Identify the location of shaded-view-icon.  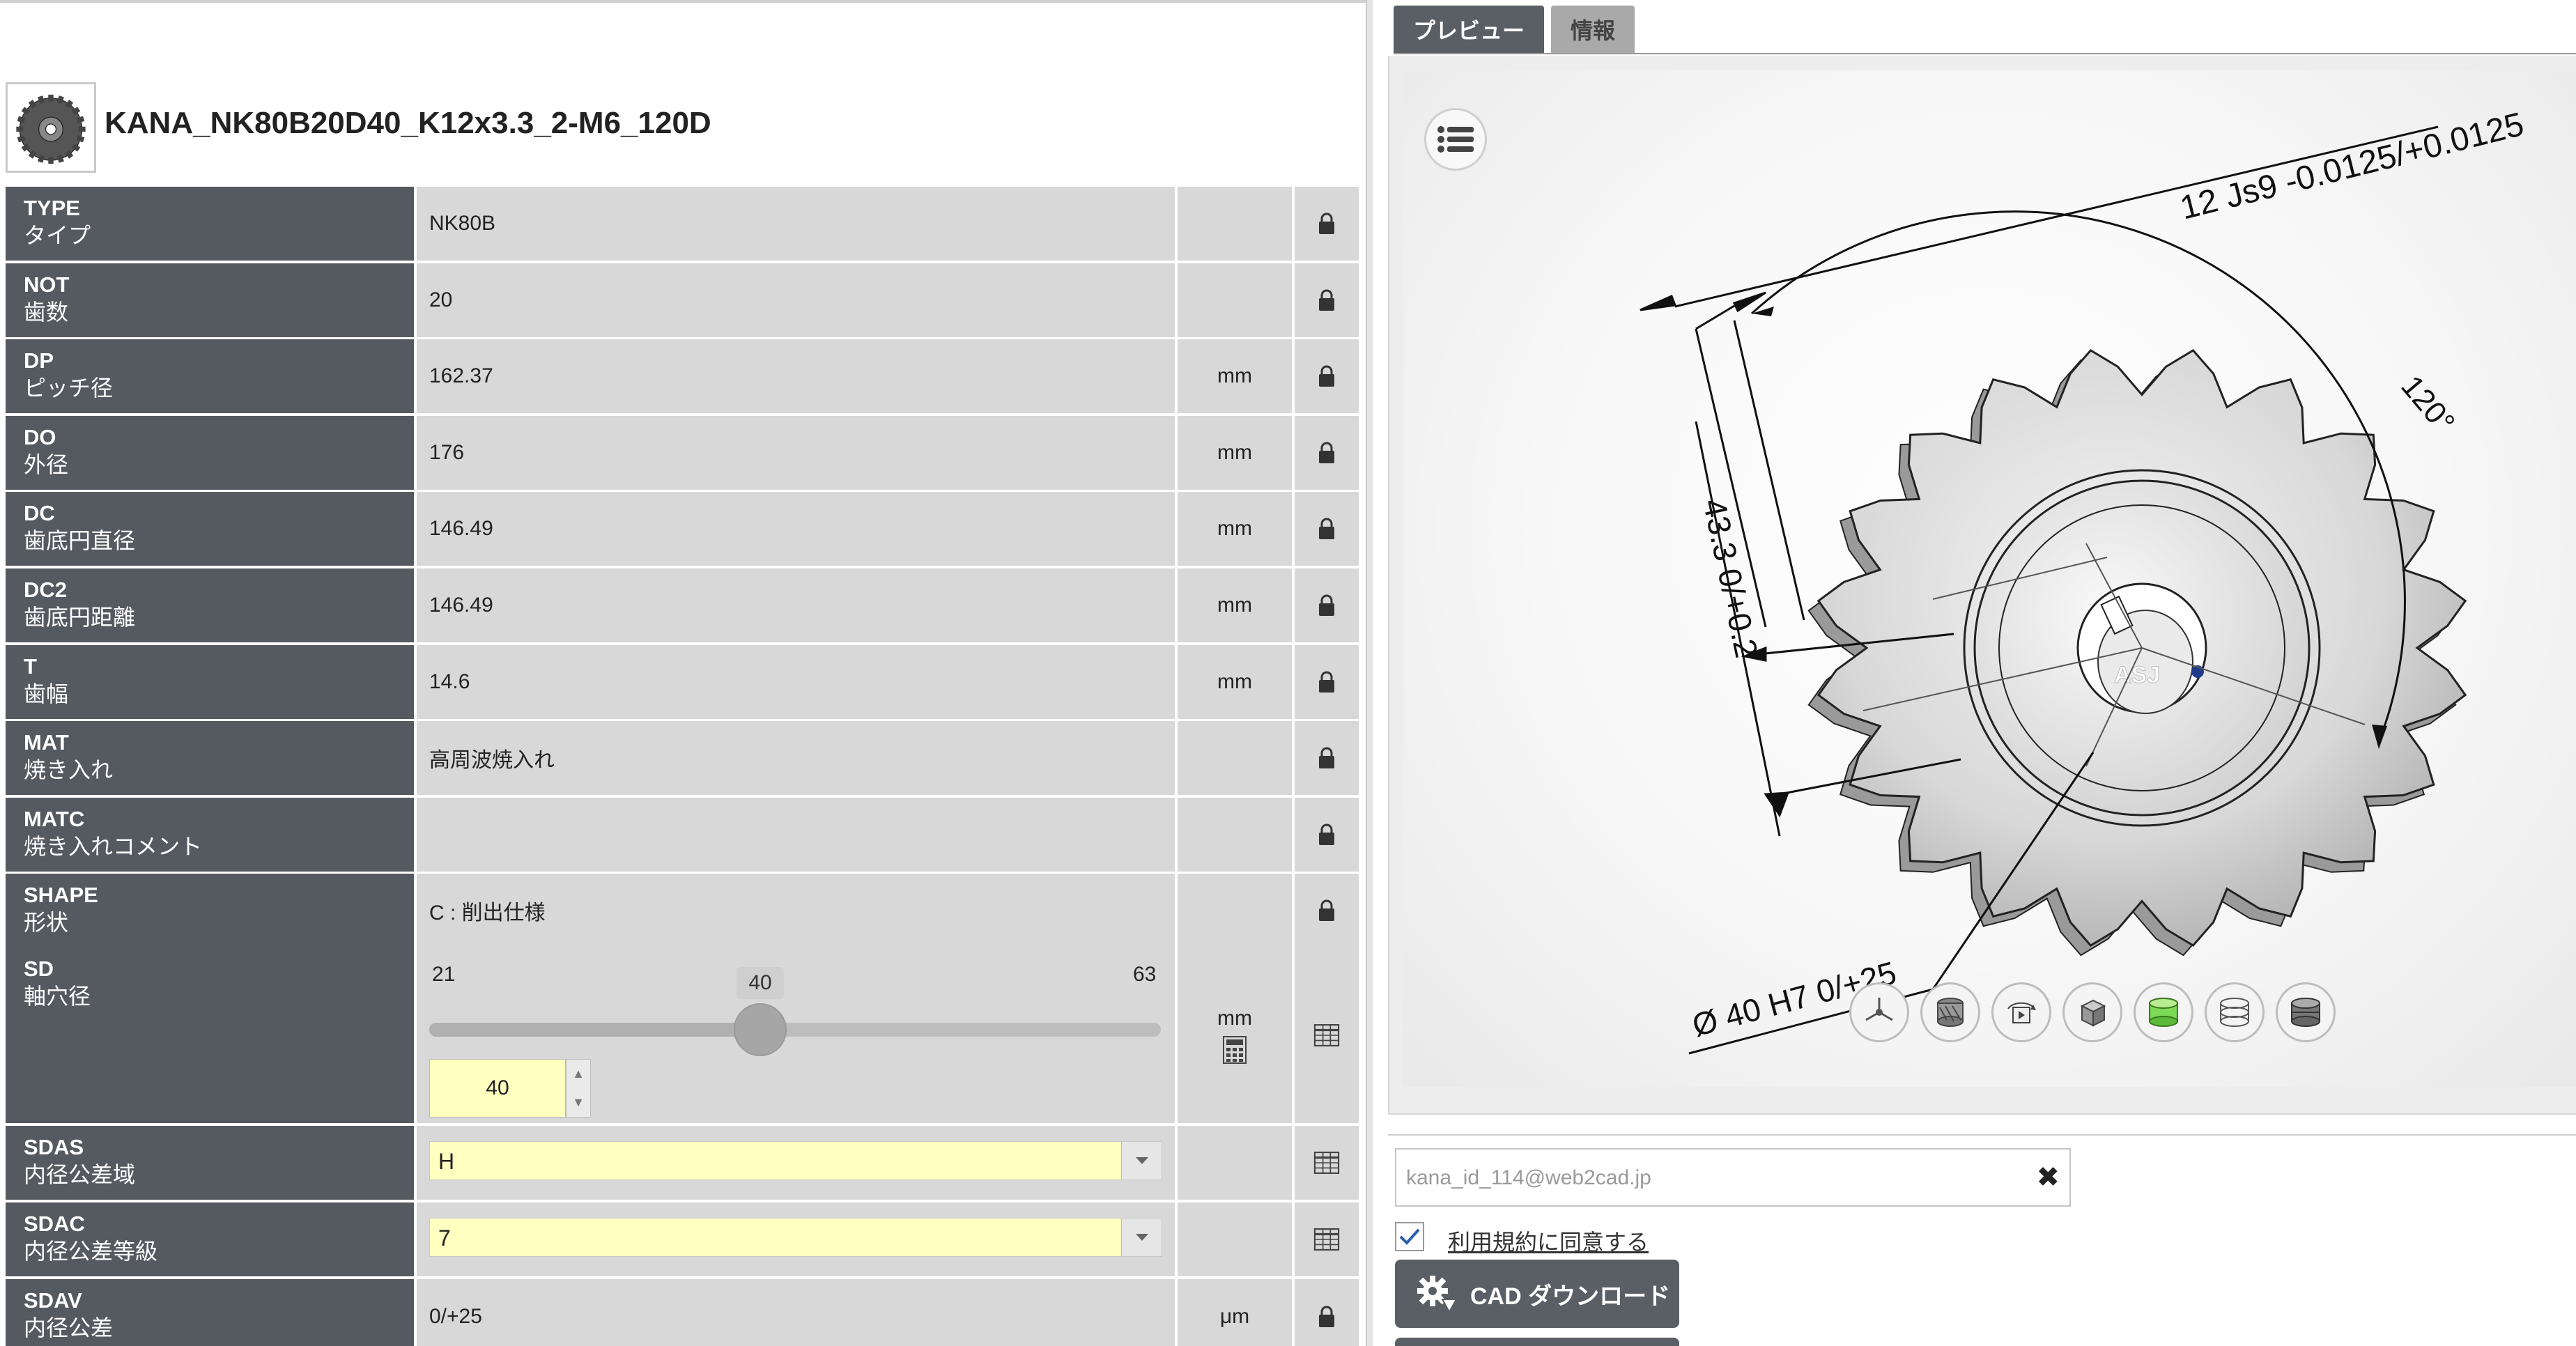
(2163, 1012).